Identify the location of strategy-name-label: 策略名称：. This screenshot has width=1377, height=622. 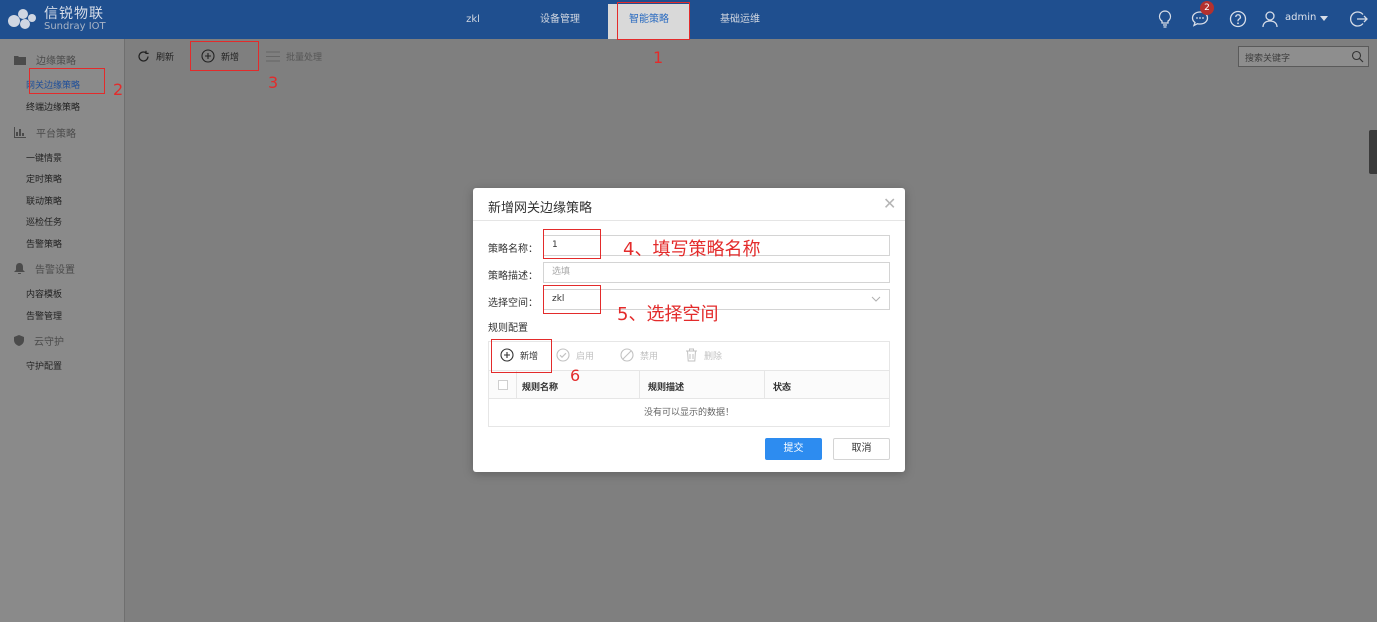
(513, 249).